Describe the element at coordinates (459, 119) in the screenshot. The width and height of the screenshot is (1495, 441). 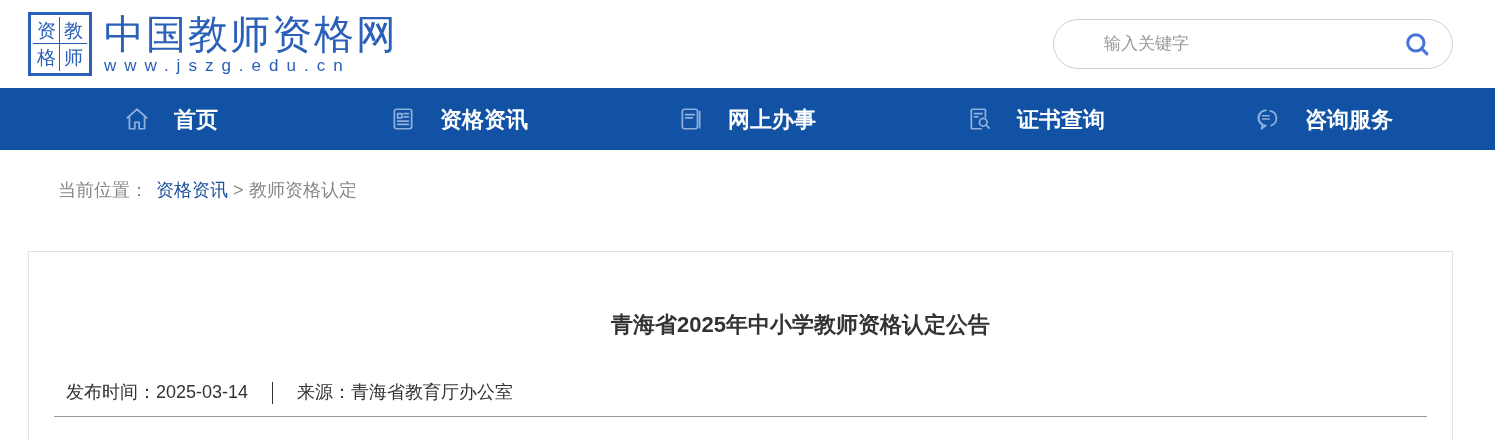
I see `nav-link: 资格资讯` at that location.